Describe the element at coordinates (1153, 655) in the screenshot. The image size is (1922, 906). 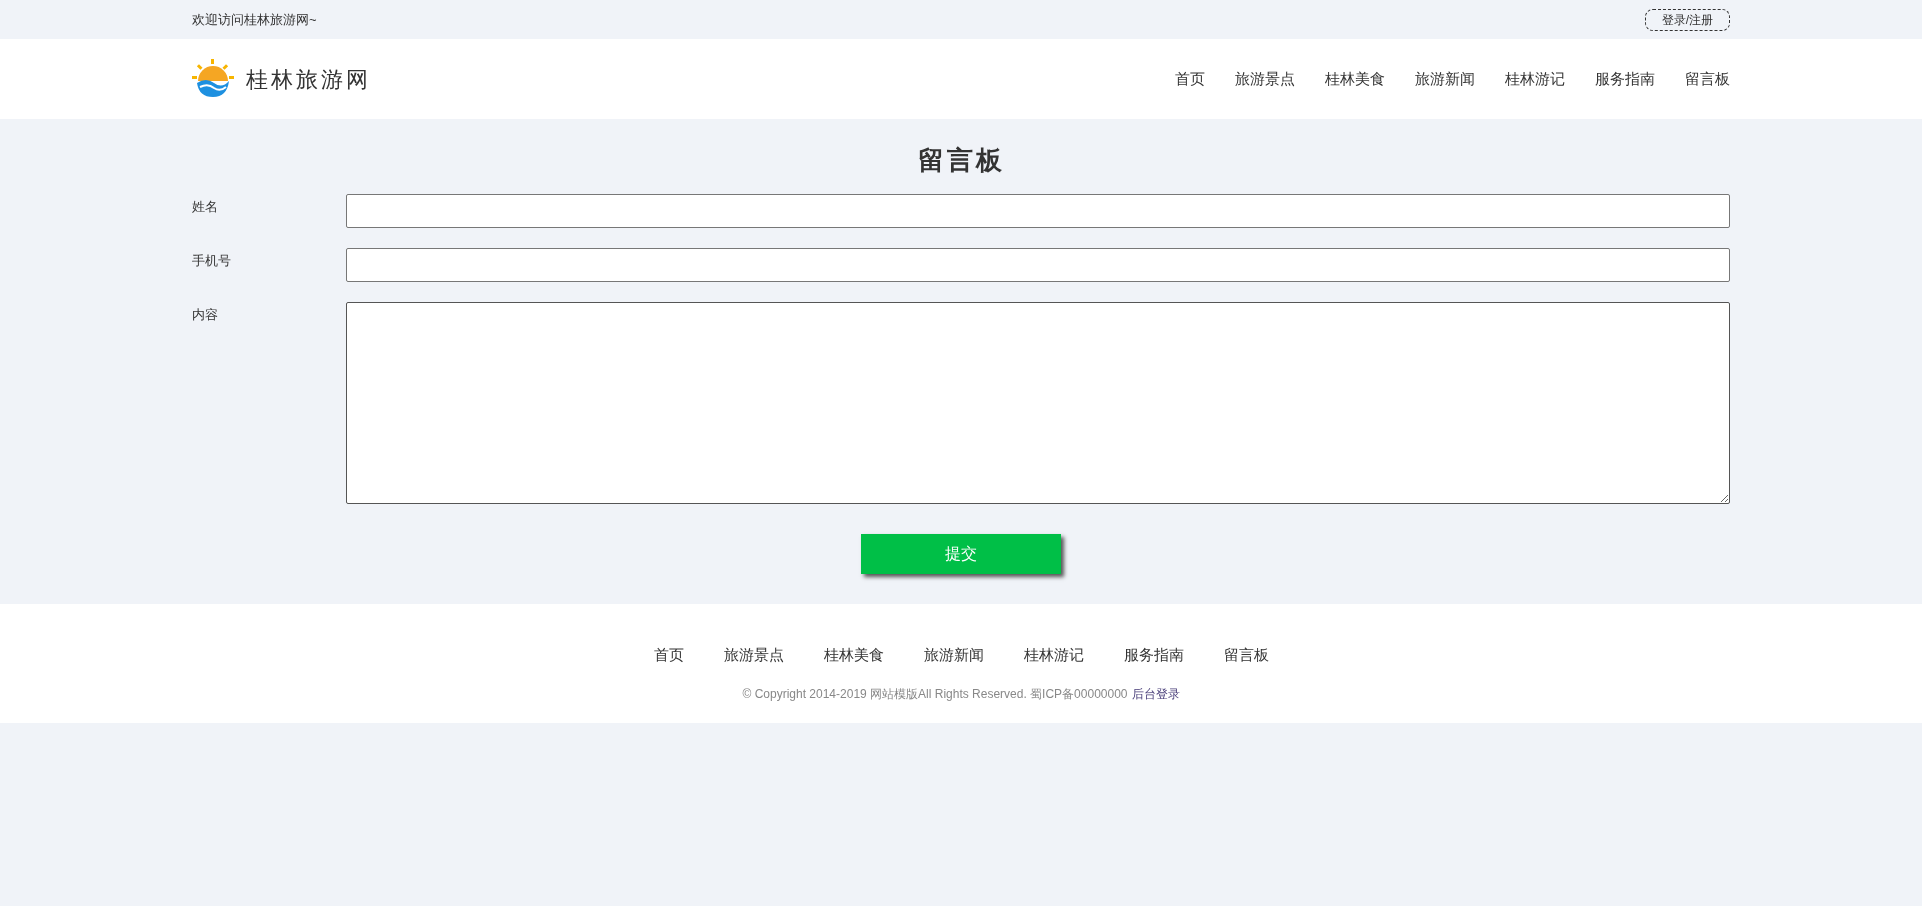
I see `footer-nav-link: 服务指南` at that location.